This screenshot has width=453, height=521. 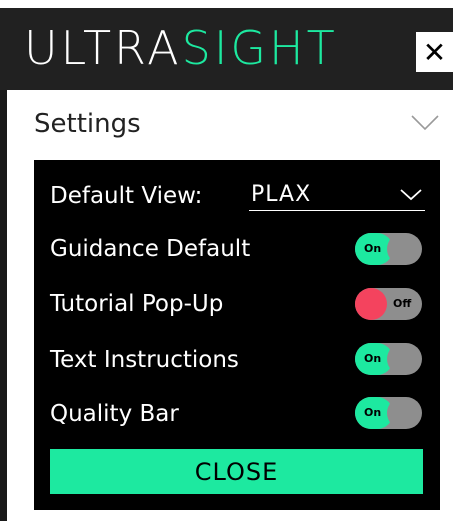 I want to click on top-strip, so click(x=226, y=4).